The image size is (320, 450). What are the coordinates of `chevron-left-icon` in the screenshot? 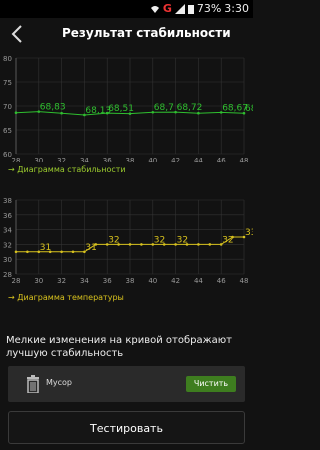 It's located at (17, 34).